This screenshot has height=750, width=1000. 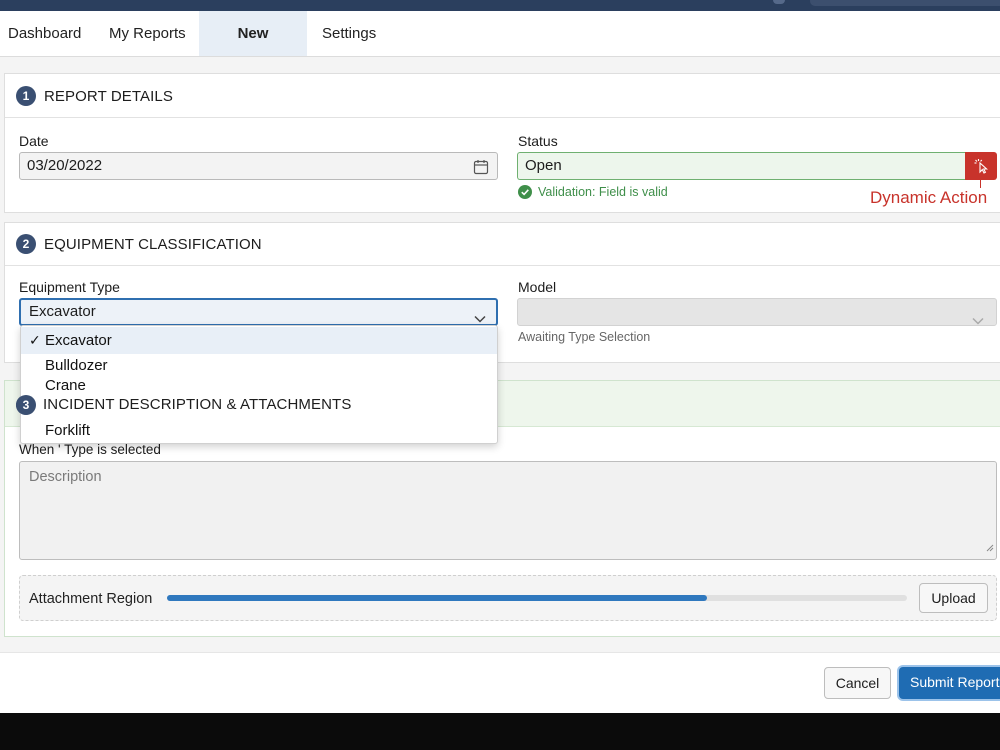 I want to click on check-circle-icon, so click(x=525, y=192).